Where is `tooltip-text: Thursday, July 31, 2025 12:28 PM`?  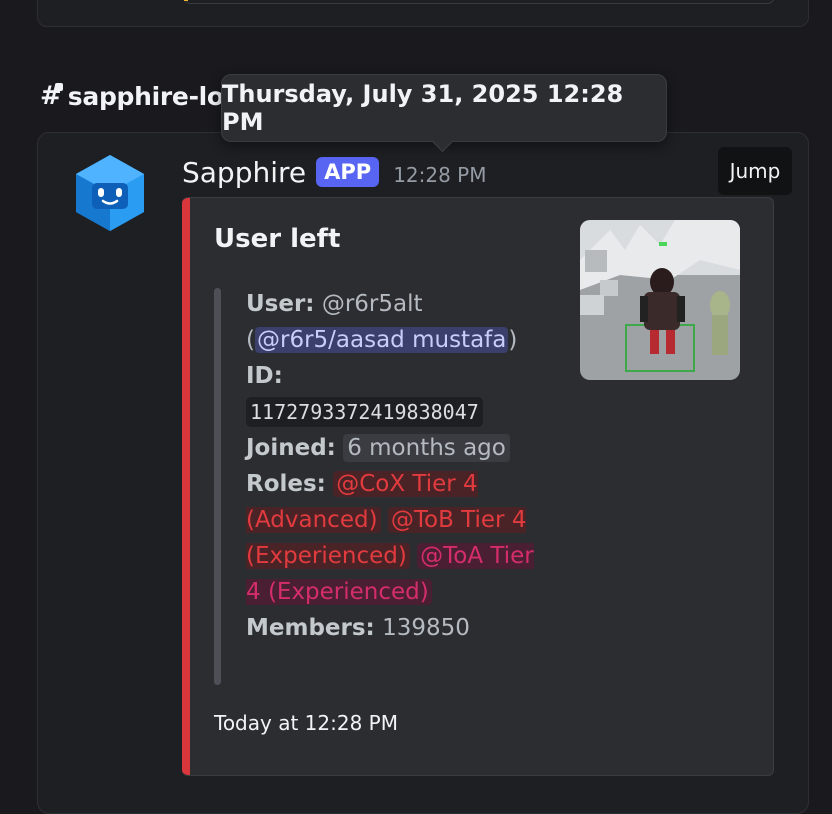 tooltip-text: Thursday, July 31, 2025 12:28 PM is located at coordinates (423, 108).